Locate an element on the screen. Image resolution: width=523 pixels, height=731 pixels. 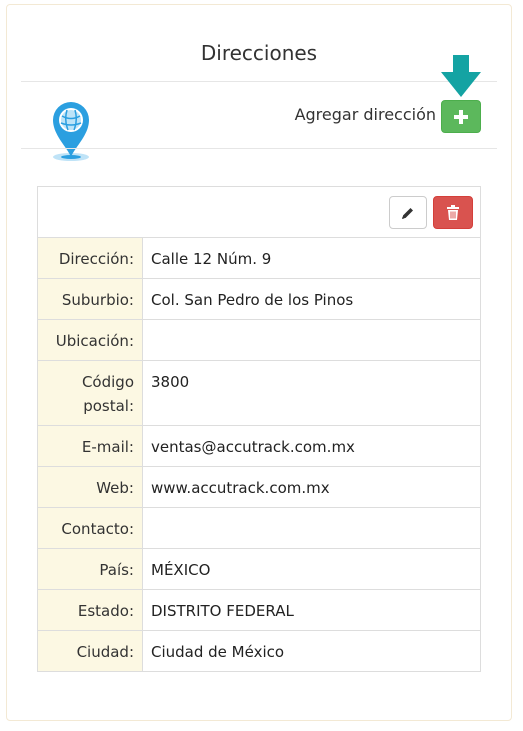
field-label: País: is located at coordinates (90, 569).